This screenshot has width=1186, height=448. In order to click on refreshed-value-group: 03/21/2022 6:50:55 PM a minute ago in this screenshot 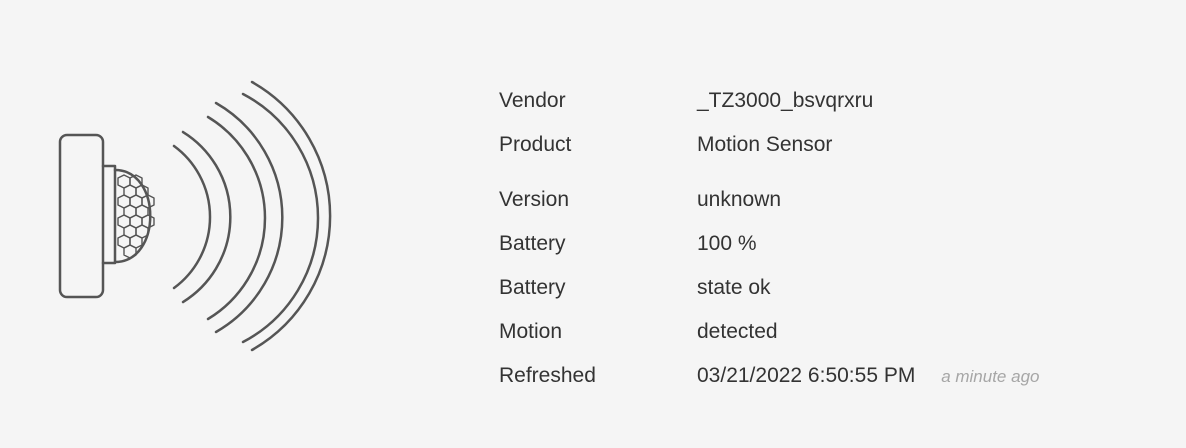, I will do `click(868, 376)`.